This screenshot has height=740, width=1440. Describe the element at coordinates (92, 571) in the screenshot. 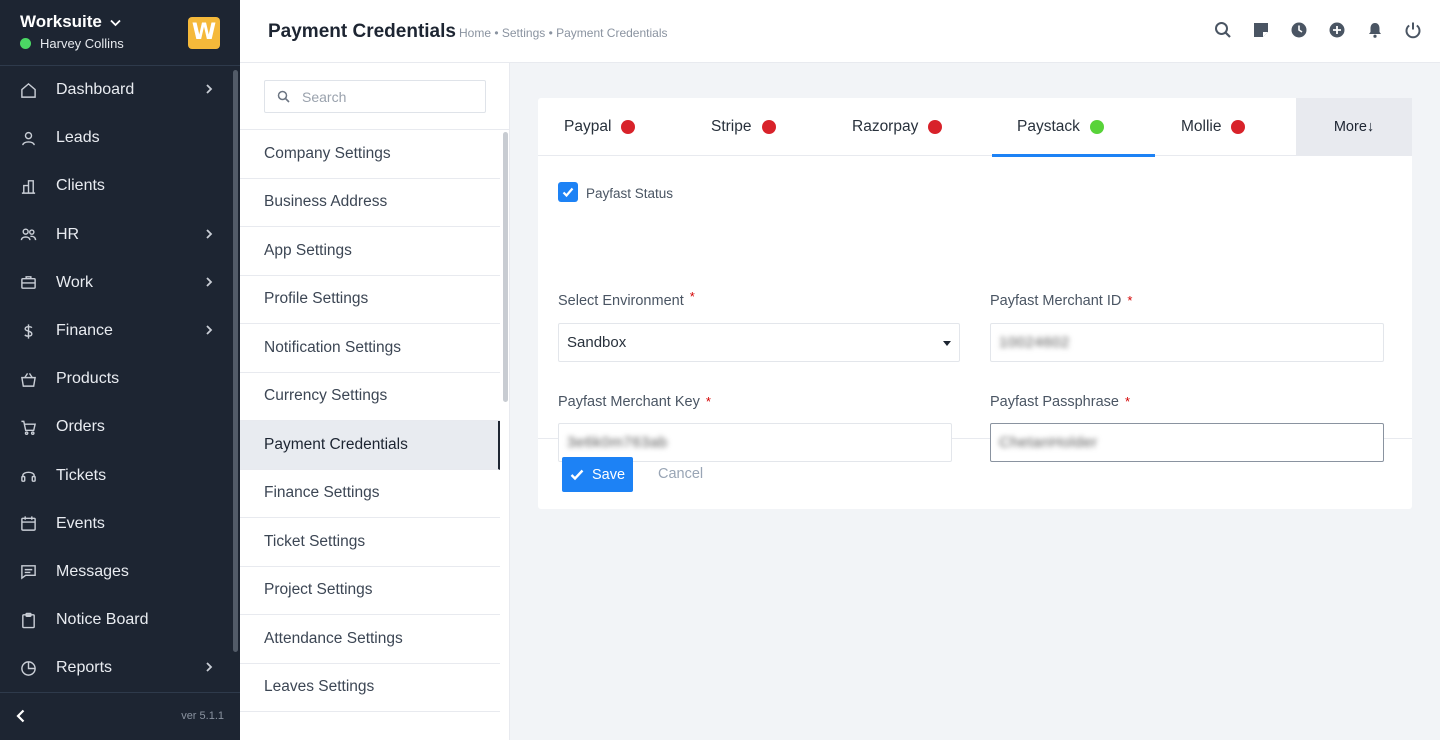

I see `sidebar-item-label: Messages` at that location.